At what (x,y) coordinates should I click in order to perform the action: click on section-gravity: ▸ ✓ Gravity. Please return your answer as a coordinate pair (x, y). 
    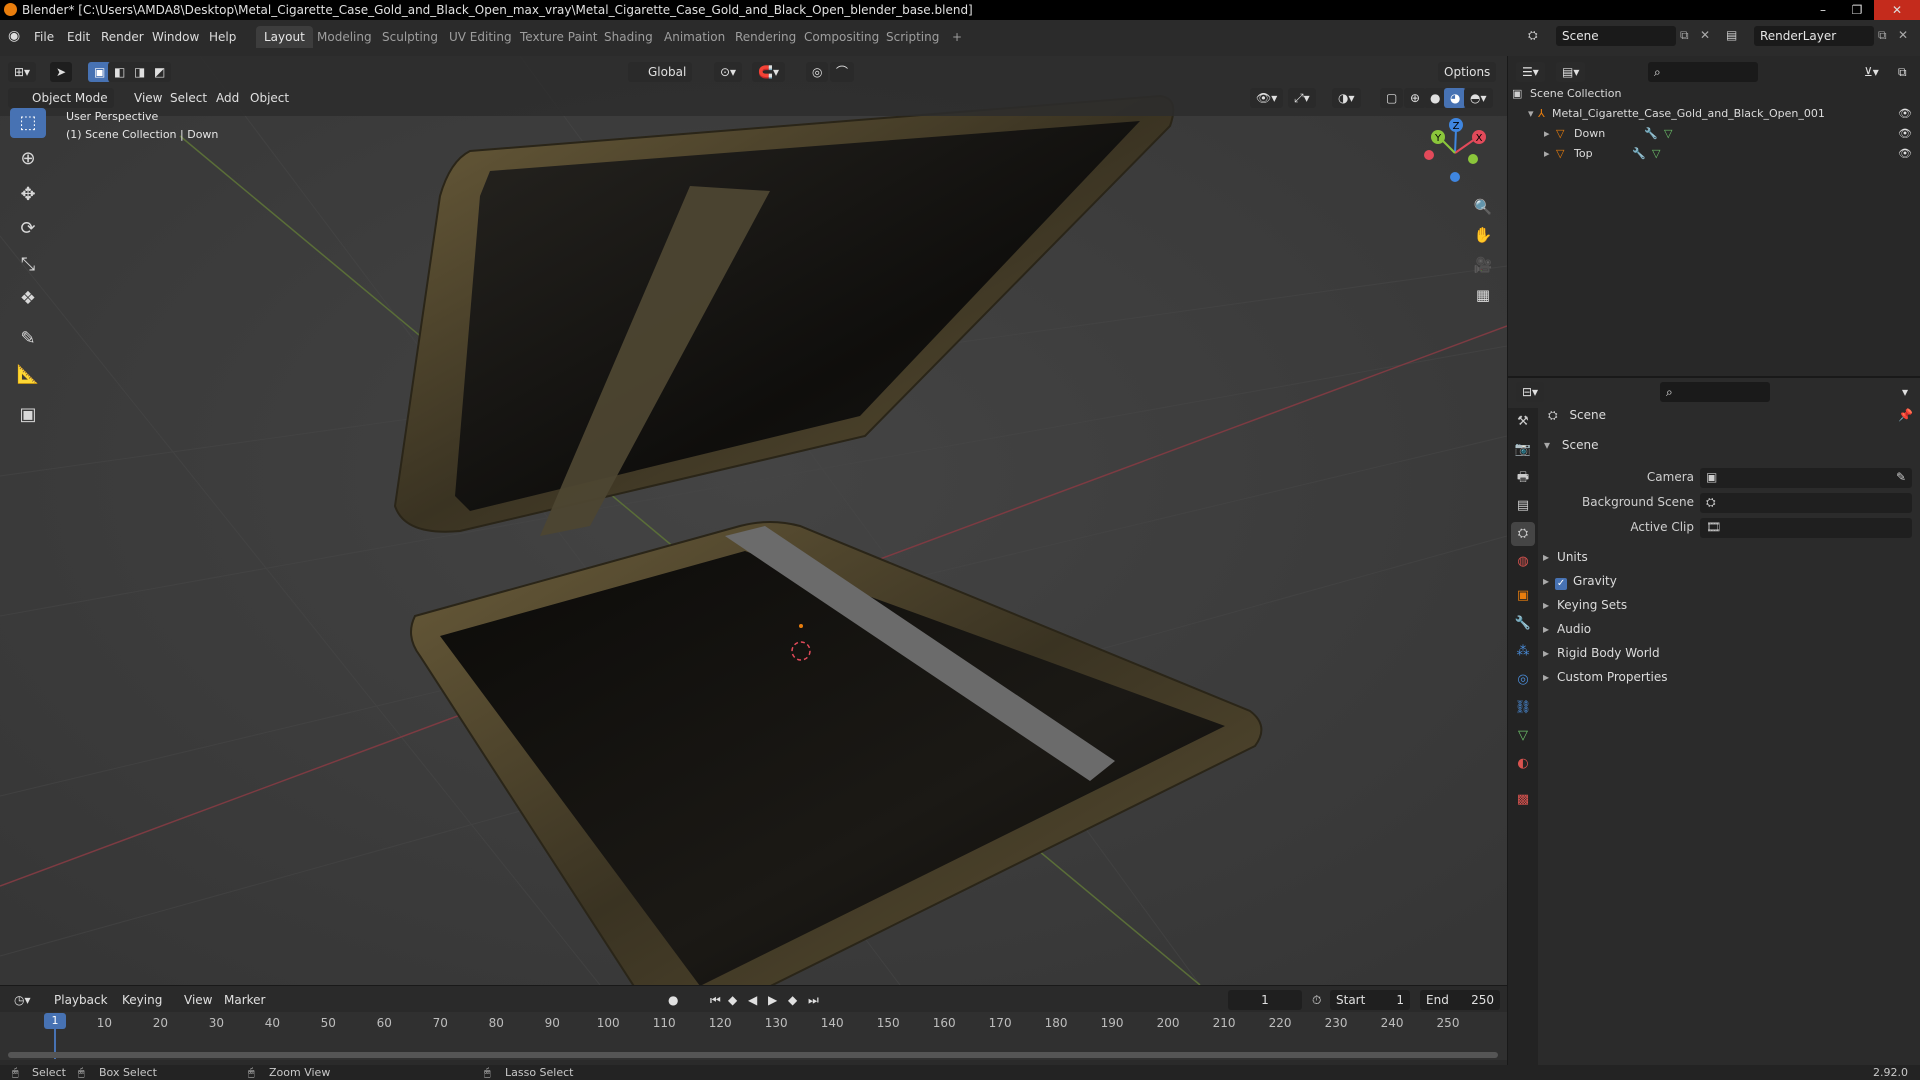
    Looking at the image, I should click on (1580, 581).